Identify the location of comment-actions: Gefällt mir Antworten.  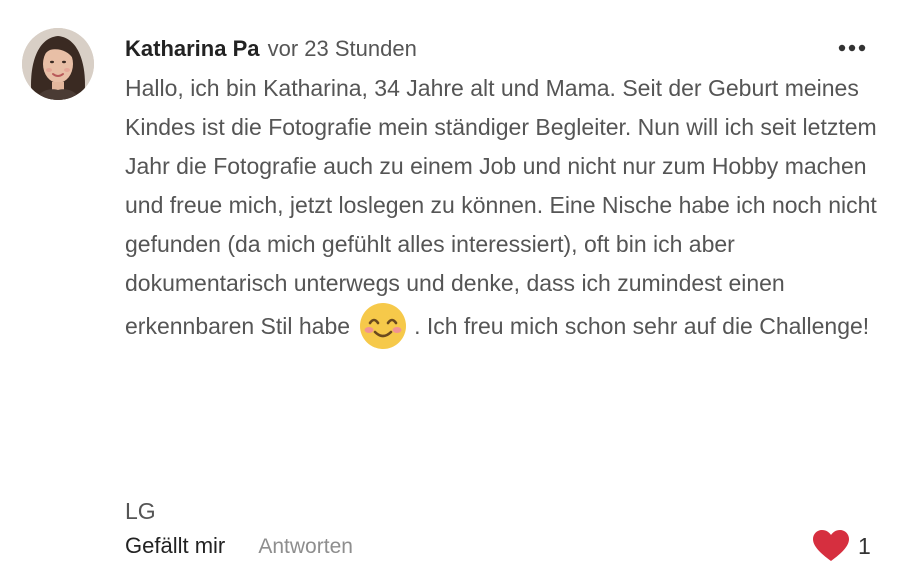
(239, 546).